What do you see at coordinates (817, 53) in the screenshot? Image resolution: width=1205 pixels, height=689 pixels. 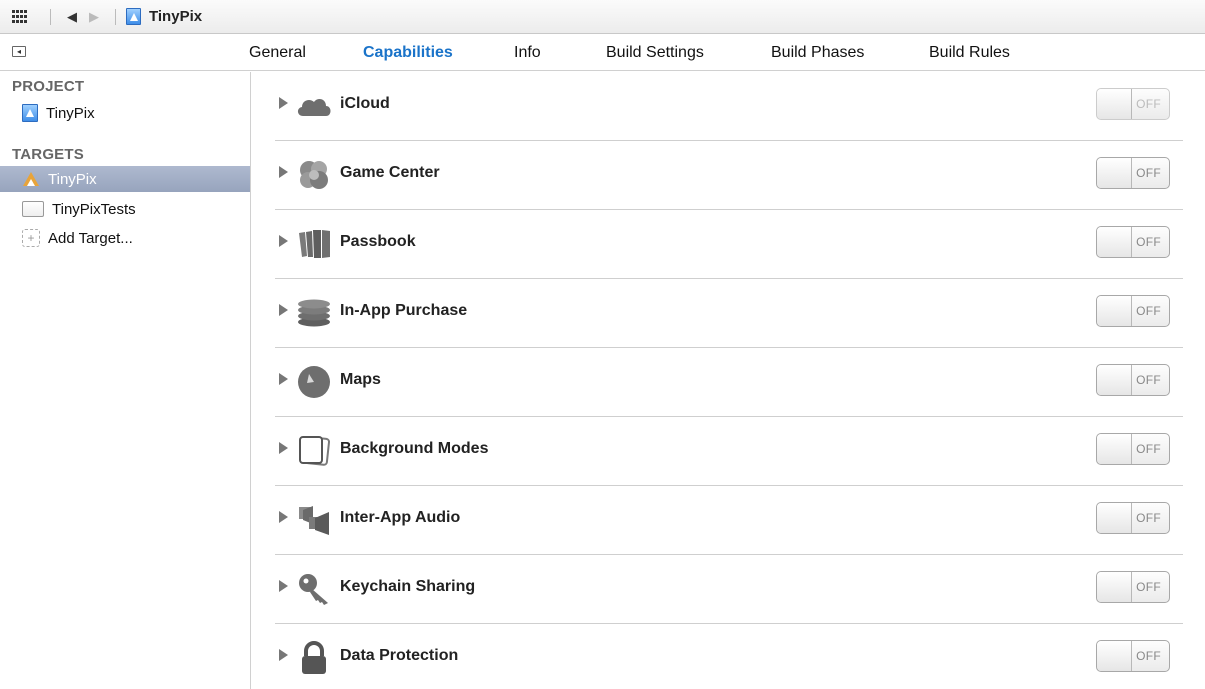 I see `tab-build-phases: Build Phases` at bounding box center [817, 53].